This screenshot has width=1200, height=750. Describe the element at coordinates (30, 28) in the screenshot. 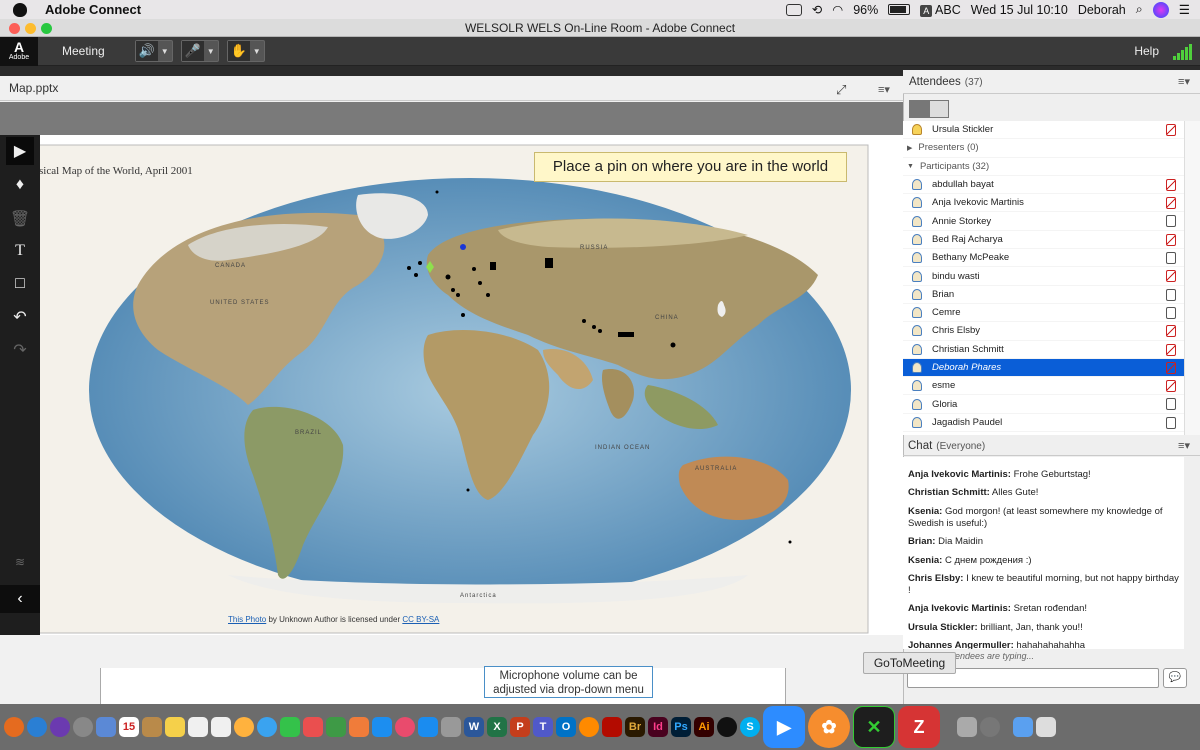

I see `minimize-window-icon` at that location.